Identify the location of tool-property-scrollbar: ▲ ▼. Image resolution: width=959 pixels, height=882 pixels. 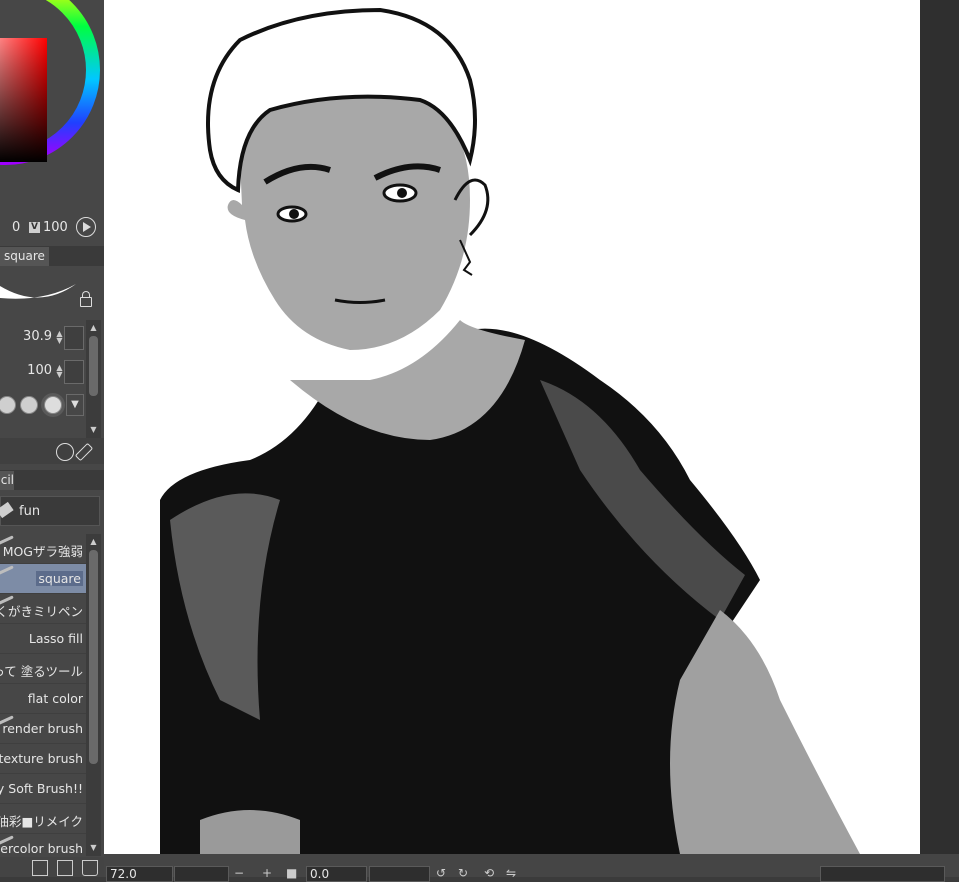
(93, 379).